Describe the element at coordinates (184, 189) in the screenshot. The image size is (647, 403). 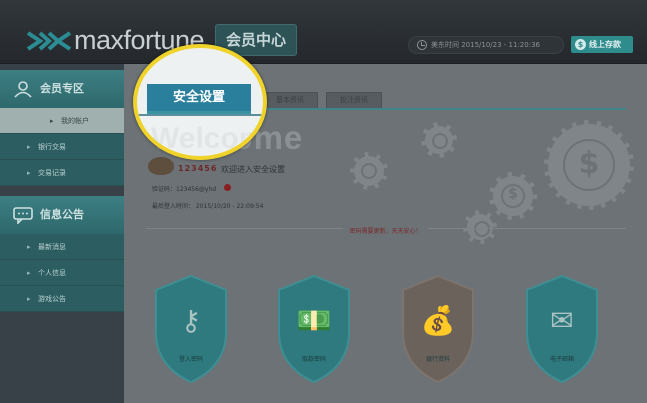
I see `verification-code: 验证码：123456@yhd` at that location.